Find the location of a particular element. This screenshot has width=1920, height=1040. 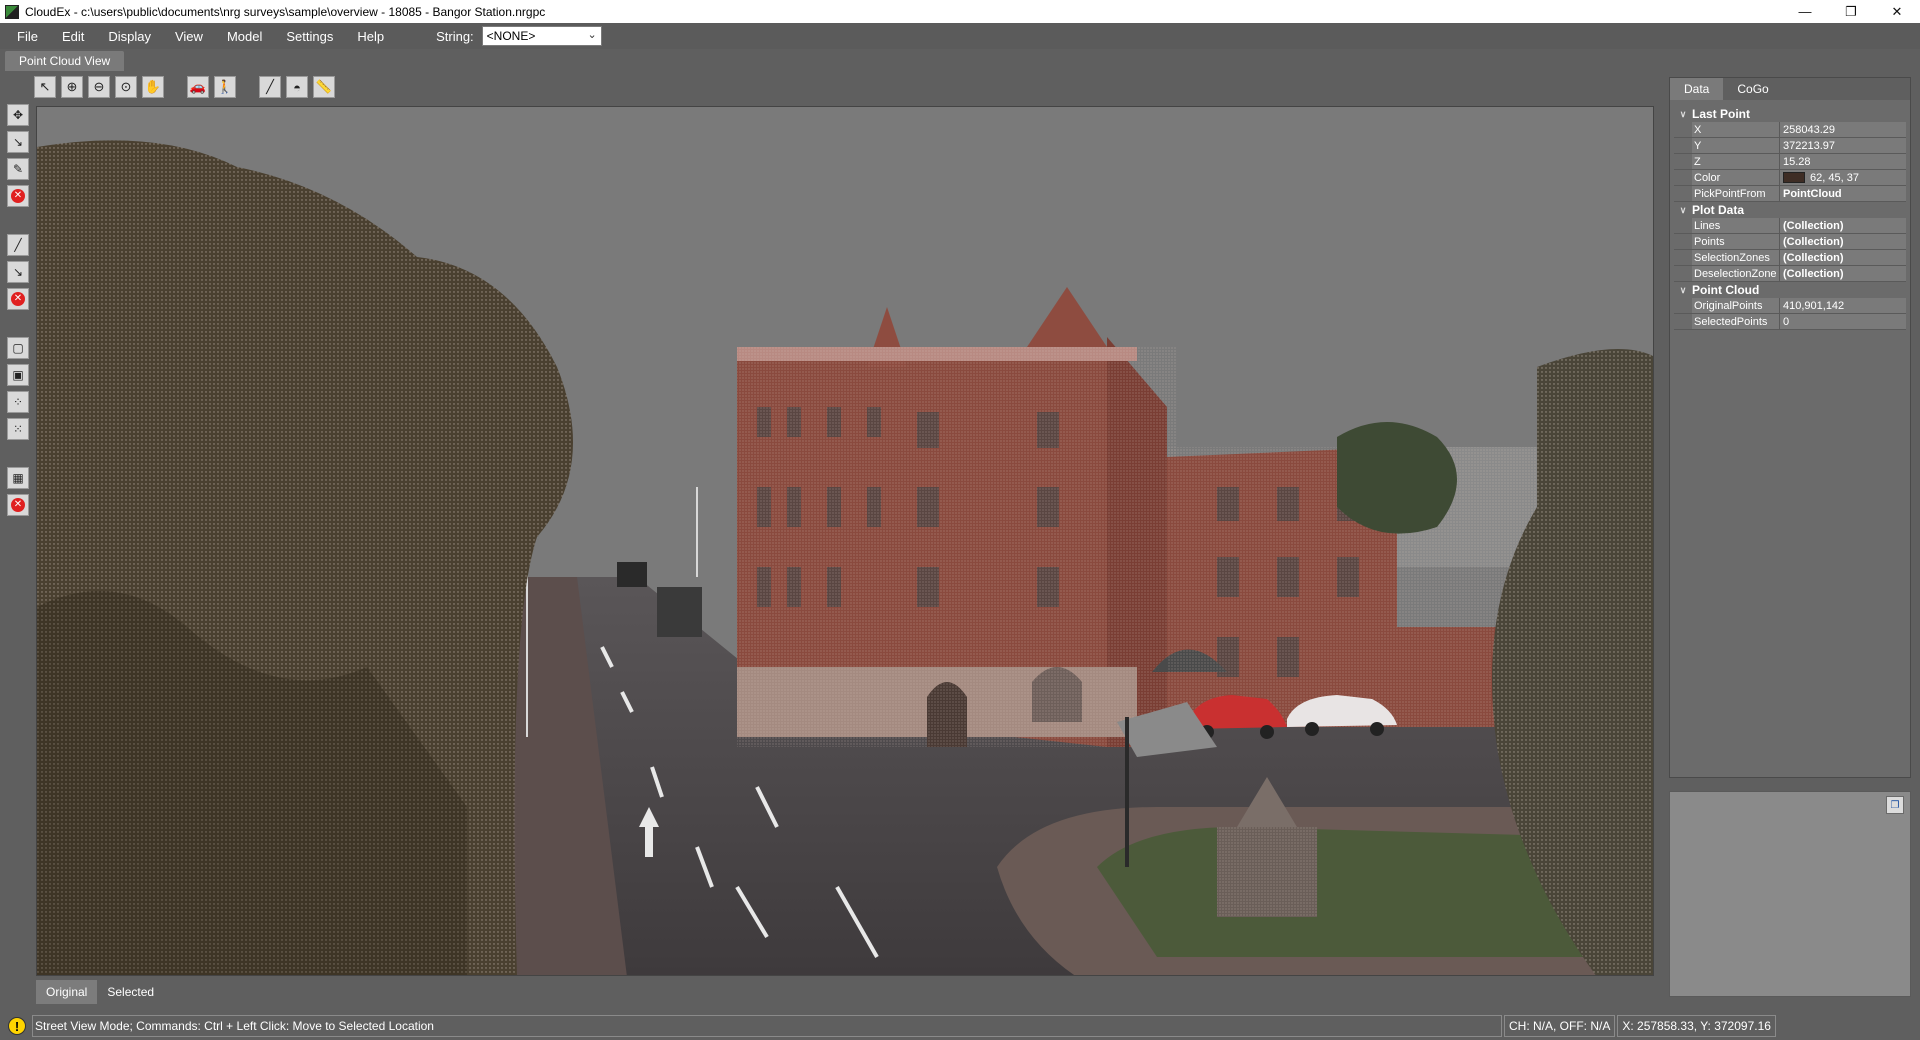

menu-file: File is located at coordinates (25, 36).